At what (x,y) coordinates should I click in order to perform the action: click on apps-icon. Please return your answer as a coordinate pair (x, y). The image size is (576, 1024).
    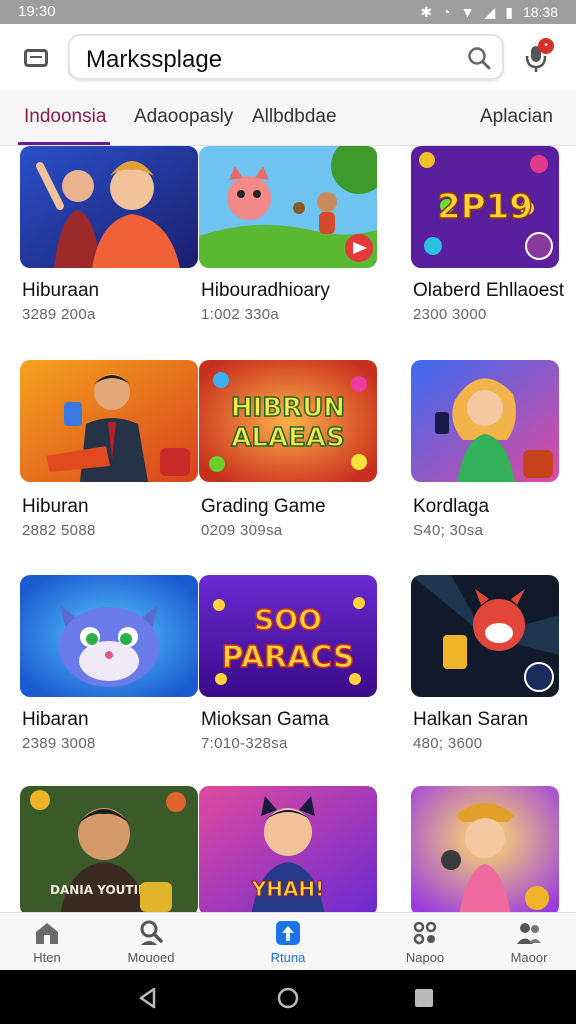
    Looking at the image, I should click on (425, 933).